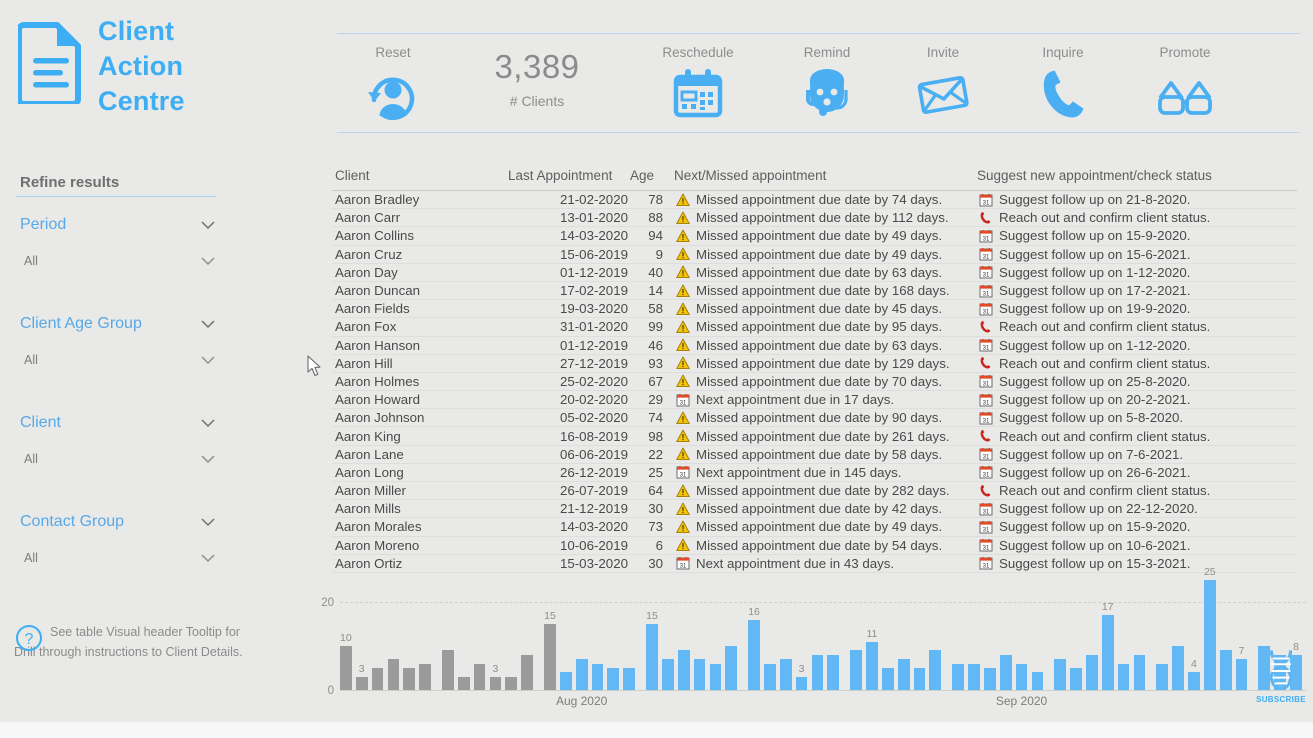 This screenshot has height=738, width=1313. I want to click on filter-client: Client All, so click(115, 440).